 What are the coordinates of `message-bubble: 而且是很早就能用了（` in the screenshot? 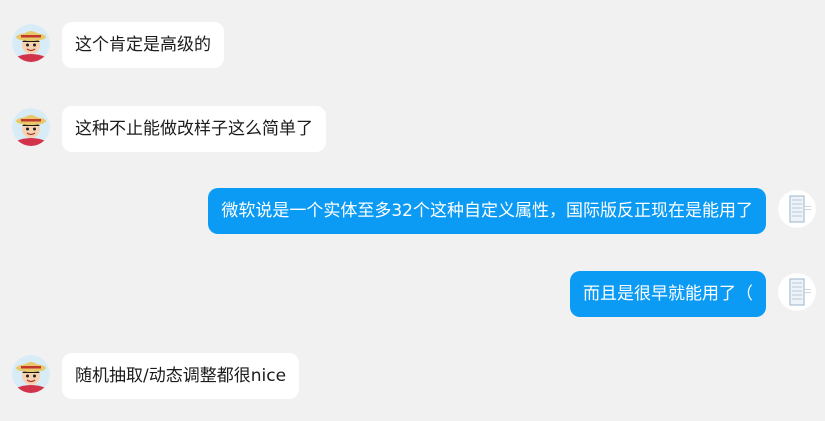 It's located at (668, 294).